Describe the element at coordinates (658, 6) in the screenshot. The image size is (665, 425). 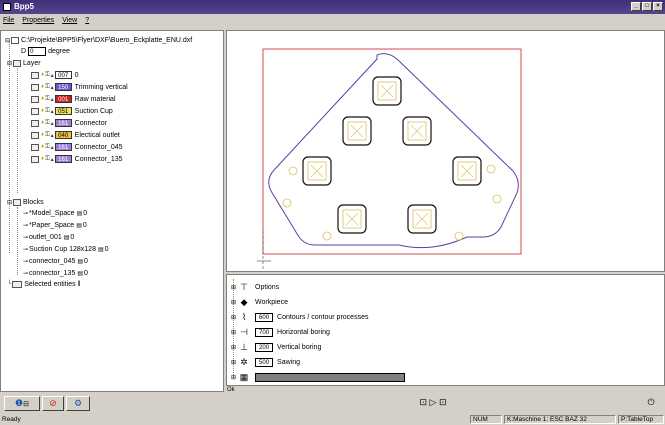
I see `close-button: ×` at that location.